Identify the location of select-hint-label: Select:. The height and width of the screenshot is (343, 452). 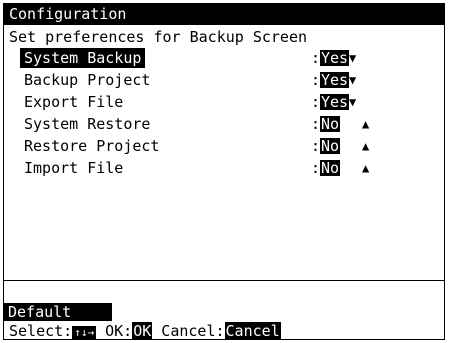
(41, 331).